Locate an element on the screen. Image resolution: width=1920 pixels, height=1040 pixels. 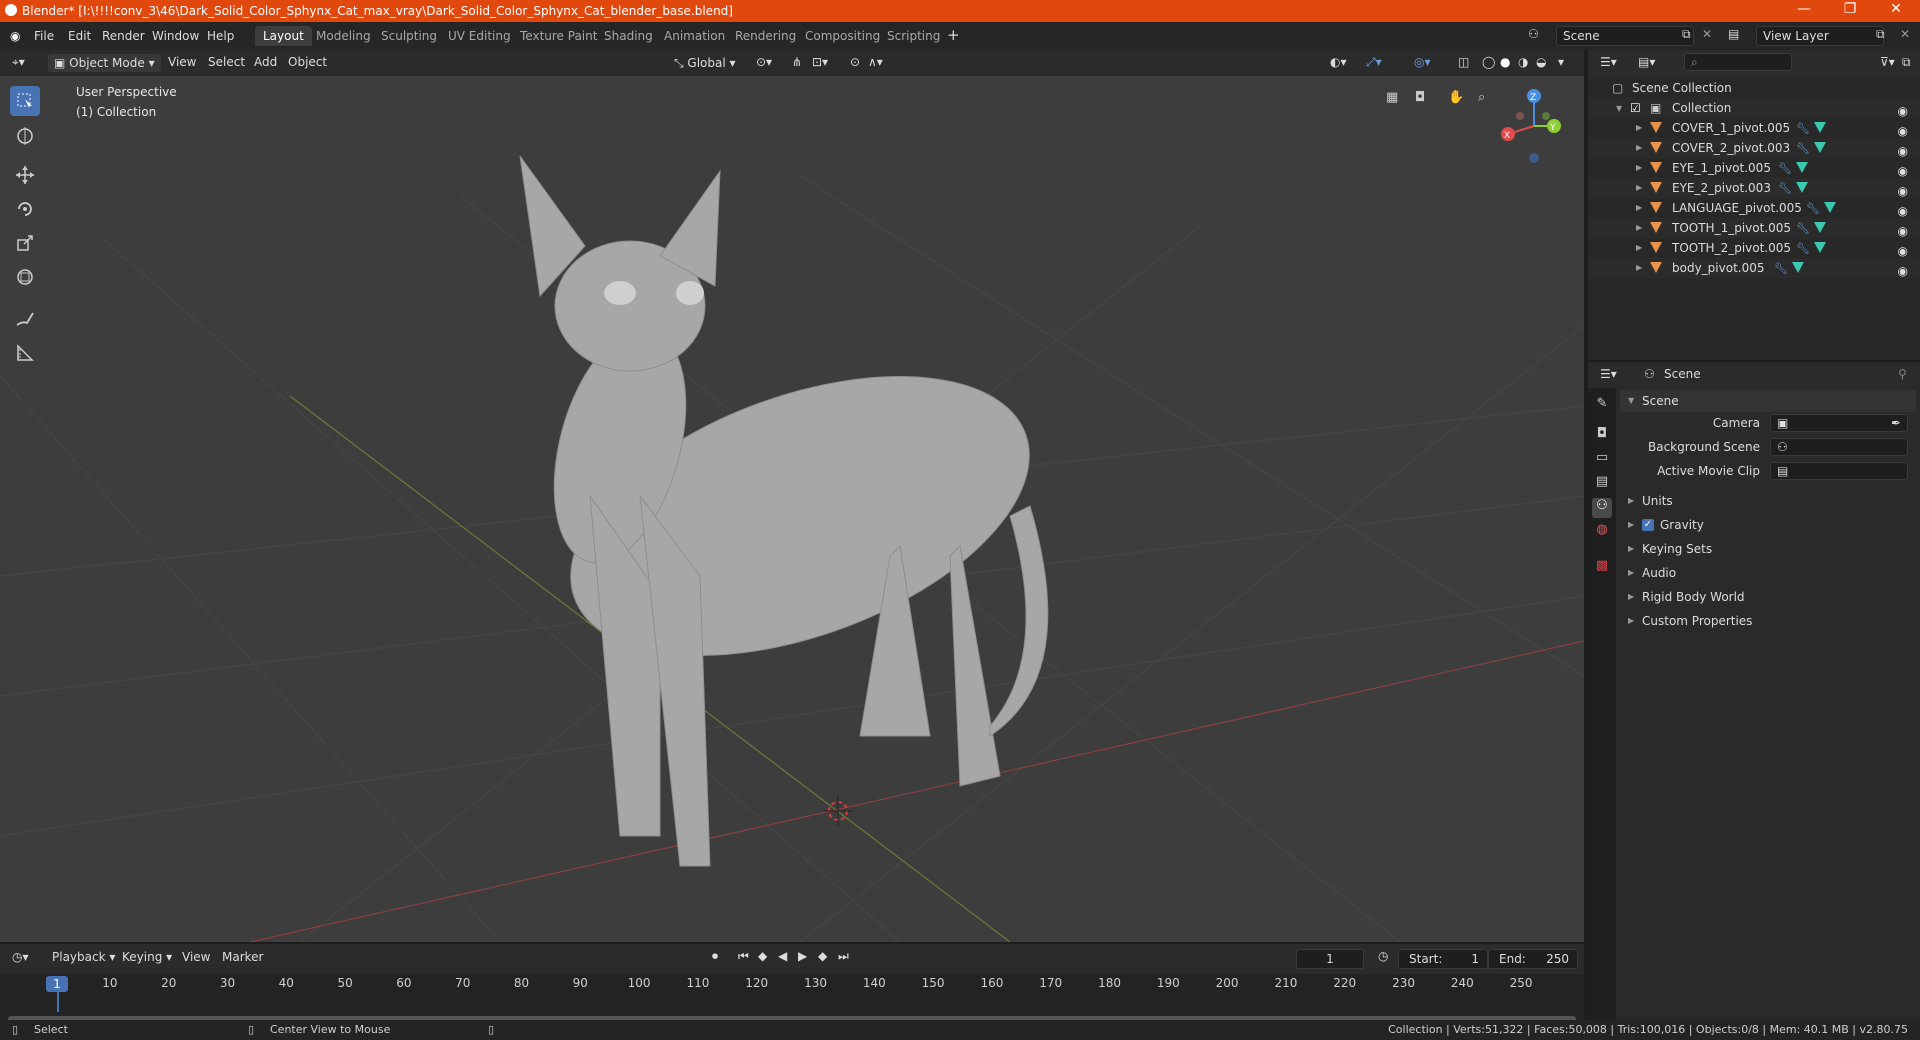
collapse-scene-icon: ▼ is located at coordinates (1631, 401).